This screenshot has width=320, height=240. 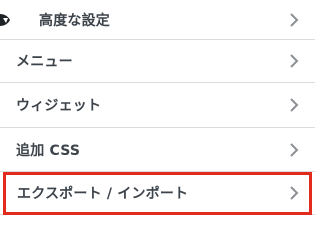 What do you see at coordinates (44, 62) in the screenshot?
I see `menu-item-label: メニュー` at bounding box center [44, 62].